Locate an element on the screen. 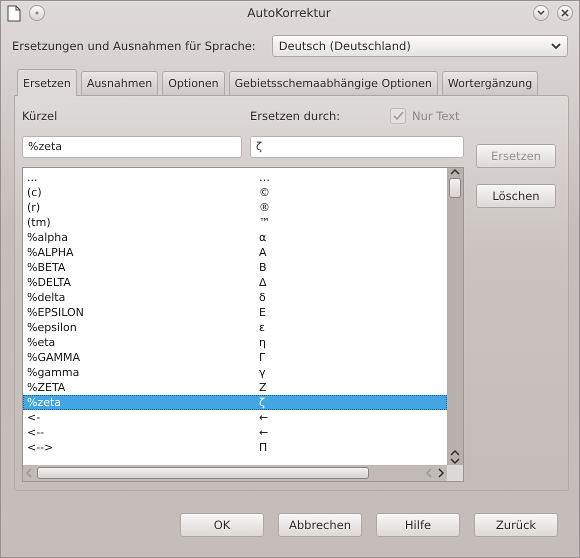 The height and width of the screenshot is (558, 580). shortcut-field: %zeta is located at coordinates (132, 147).